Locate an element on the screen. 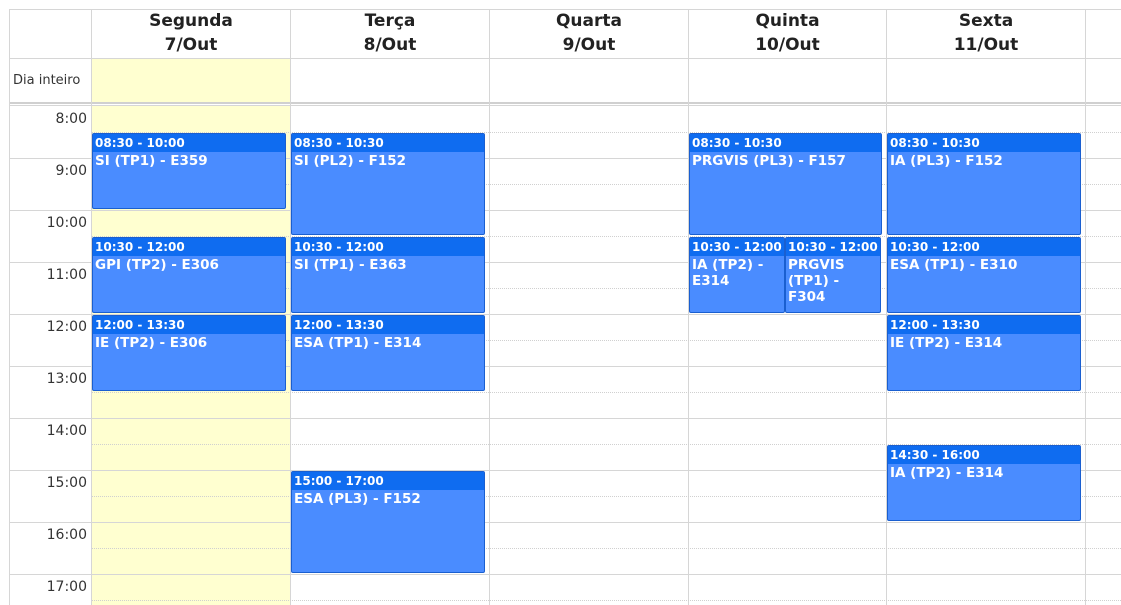  day-date: 10/Out is located at coordinates (787, 45).